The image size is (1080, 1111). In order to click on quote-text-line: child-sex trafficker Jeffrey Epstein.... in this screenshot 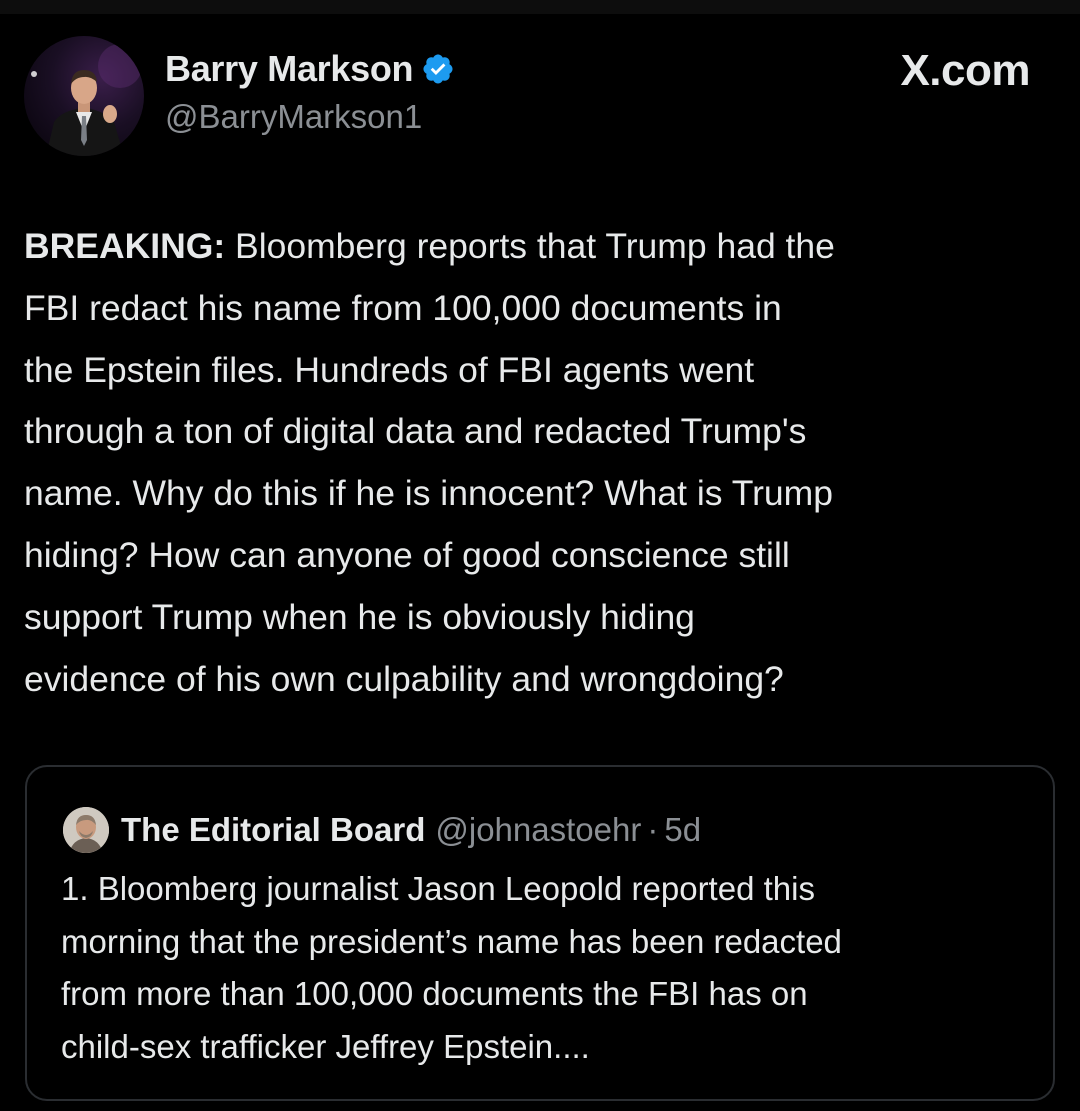, I will do `click(325, 1046)`.